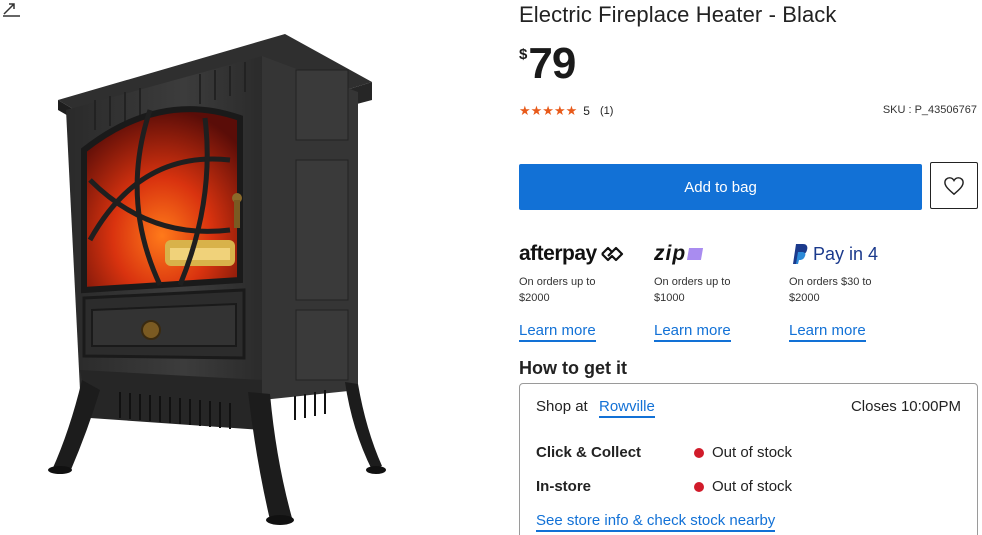  Describe the element at coordinates (534, 298) in the screenshot. I see `afterpay-desc-line2: $2000` at that location.